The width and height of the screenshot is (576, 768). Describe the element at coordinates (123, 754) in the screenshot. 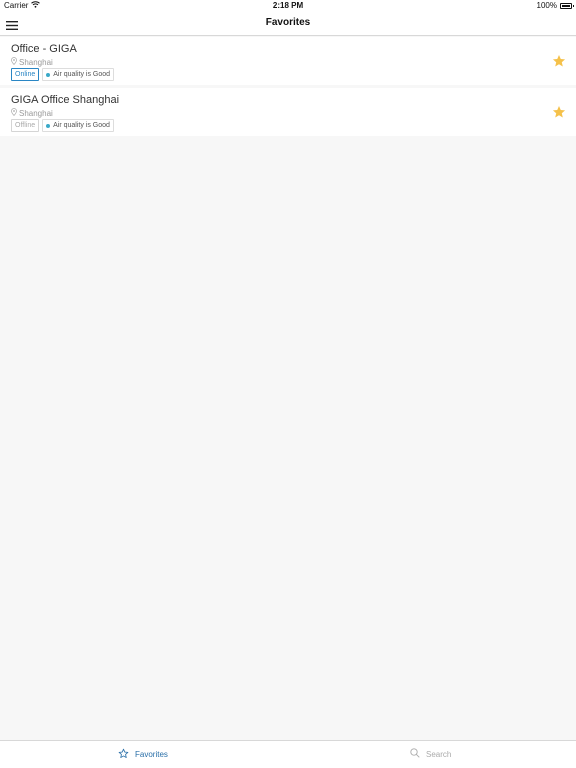

I see `star-outline-icon` at that location.